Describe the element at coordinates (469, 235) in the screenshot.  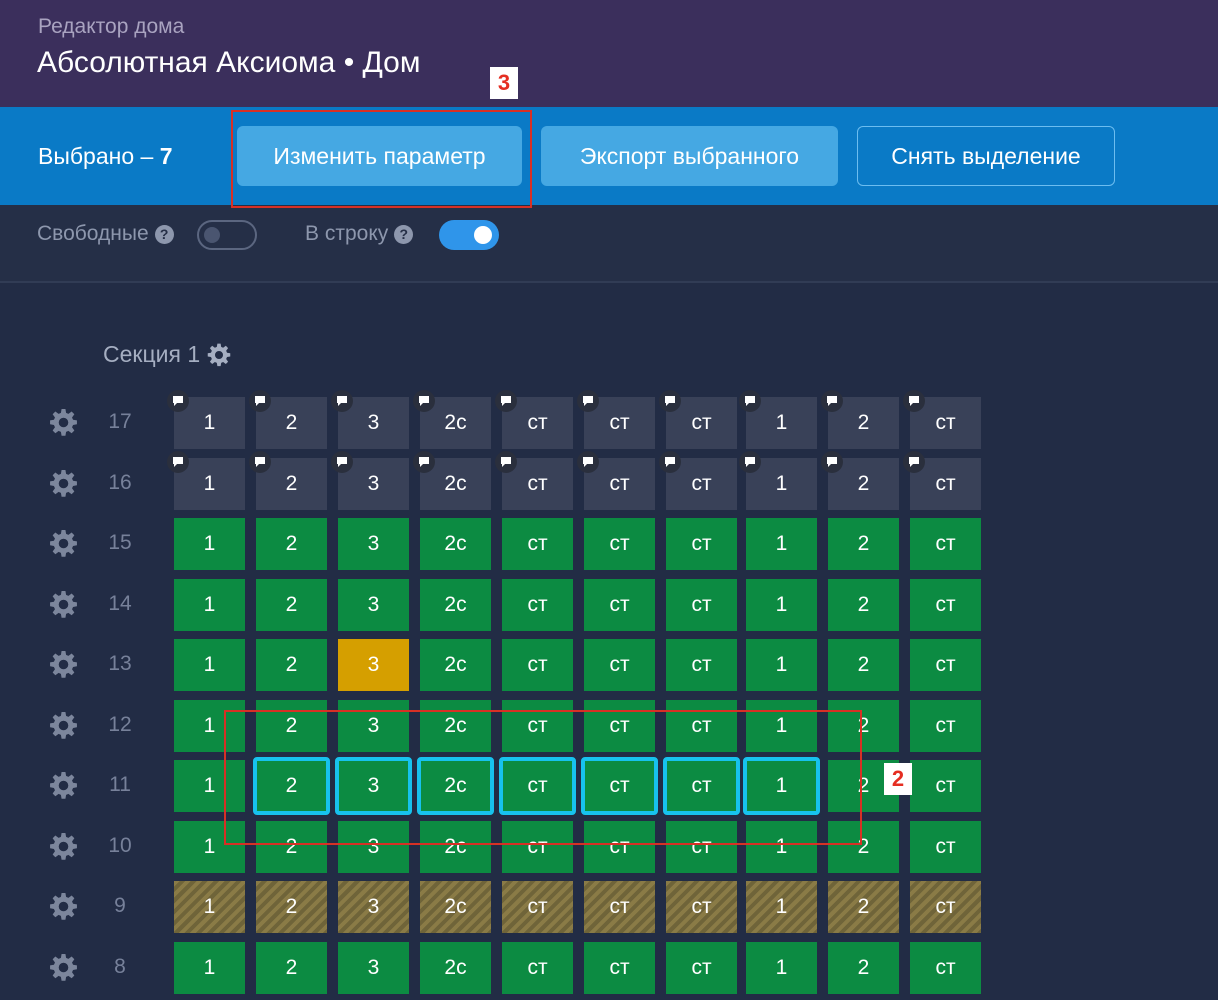
I see `inline-toggle` at that location.